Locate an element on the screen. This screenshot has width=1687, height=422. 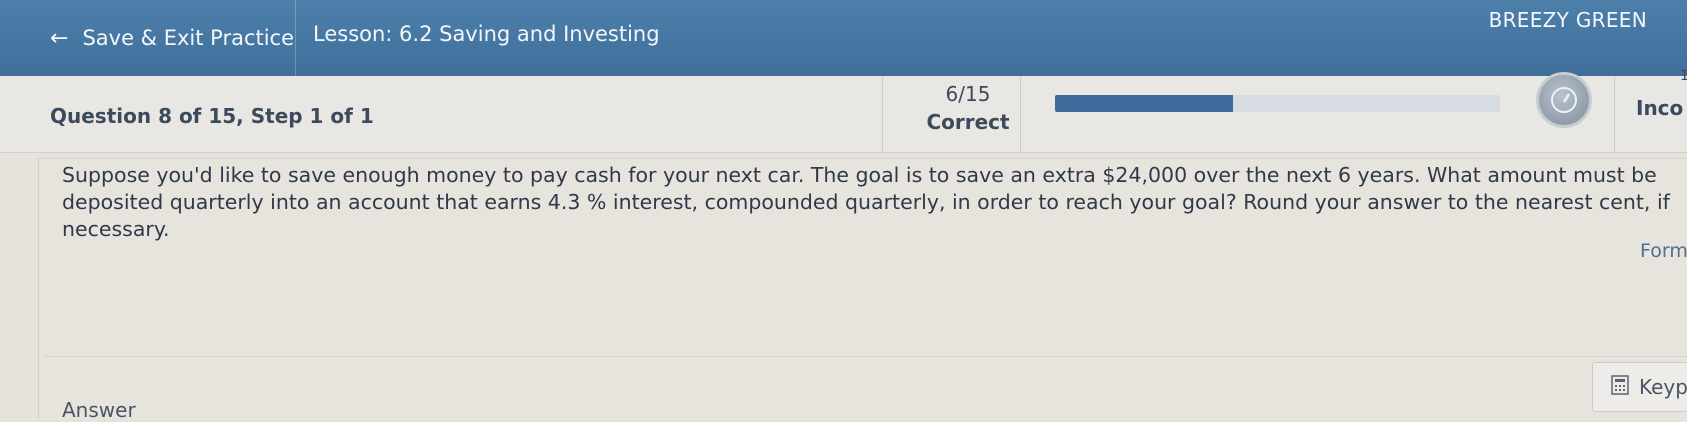
keypad-button: Keyp is located at coordinates (1639, 387).